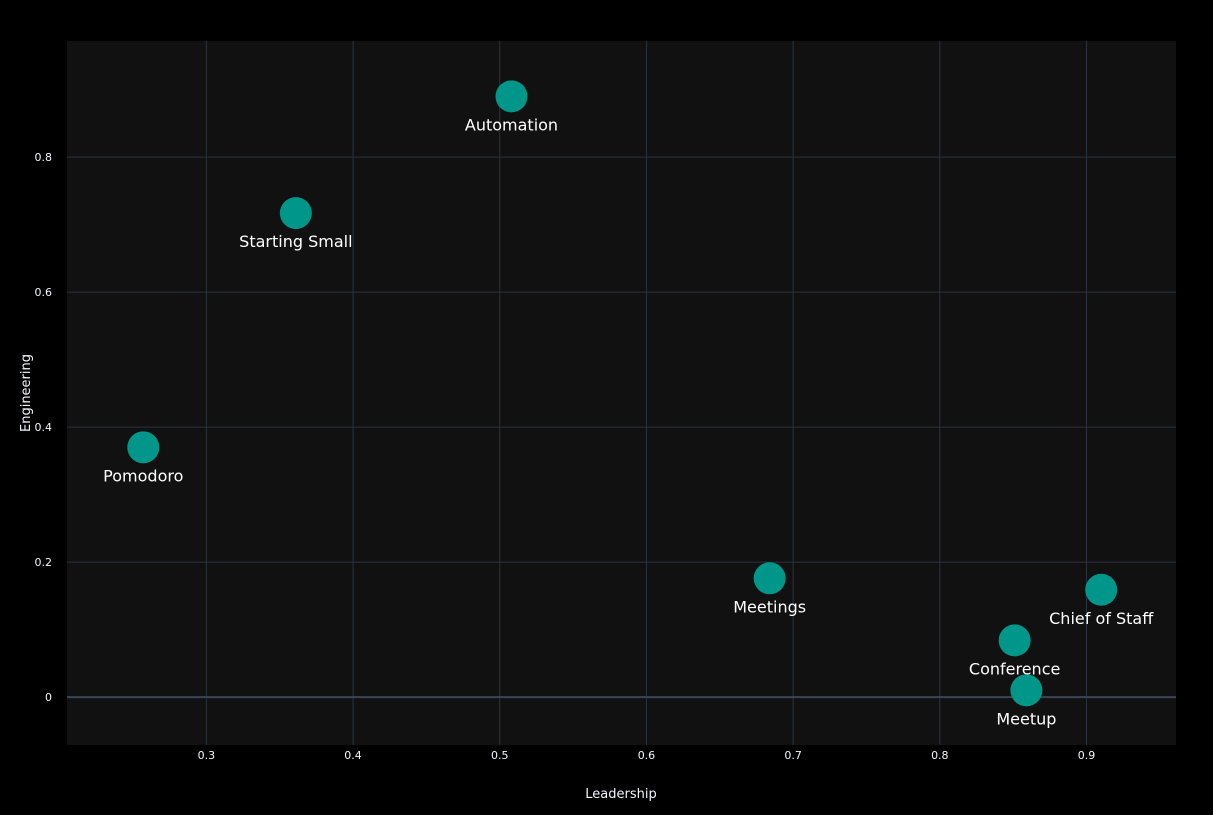 This screenshot has width=1213, height=815. Describe the element at coordinates (769, 606) in the screenshot. I see `data-point-label: Meetings` at that location.